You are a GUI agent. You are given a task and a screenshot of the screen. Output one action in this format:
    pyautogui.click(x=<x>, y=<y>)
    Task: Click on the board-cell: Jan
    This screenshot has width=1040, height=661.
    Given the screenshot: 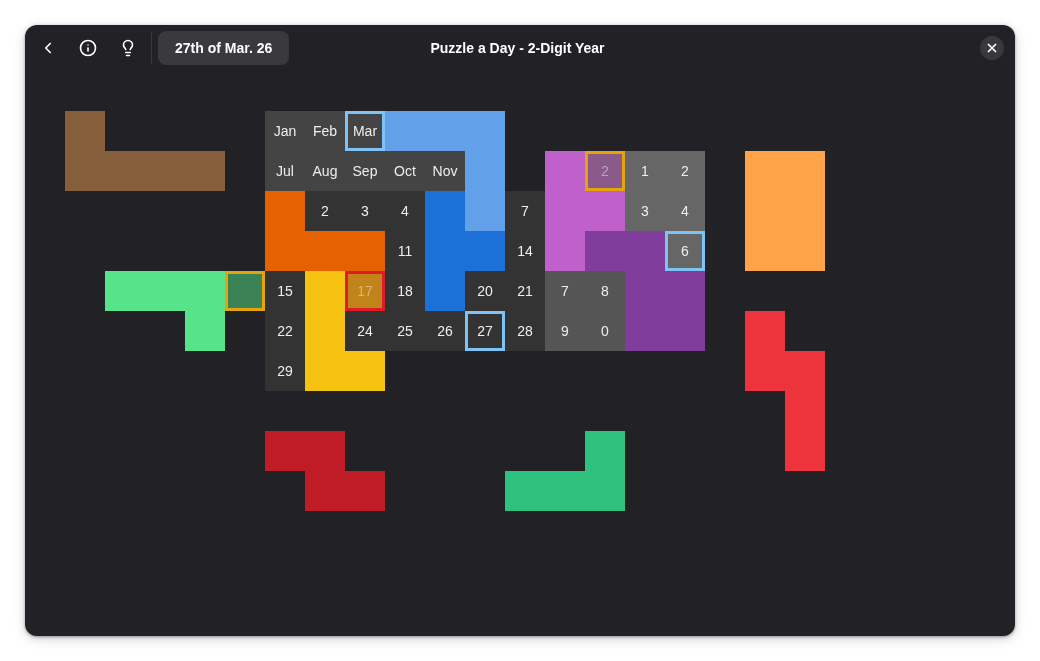 What is the action you would take?
    pyautogui.click(x=285, y=131)
    